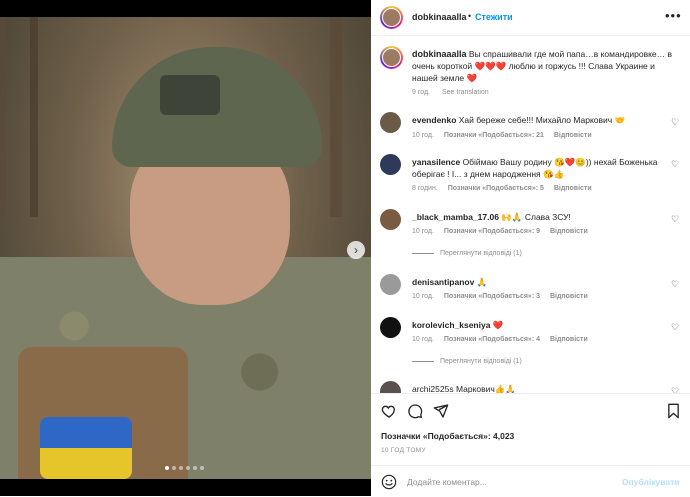  I want to click on caption-username: dobkinaaalla, so click(439, 54).